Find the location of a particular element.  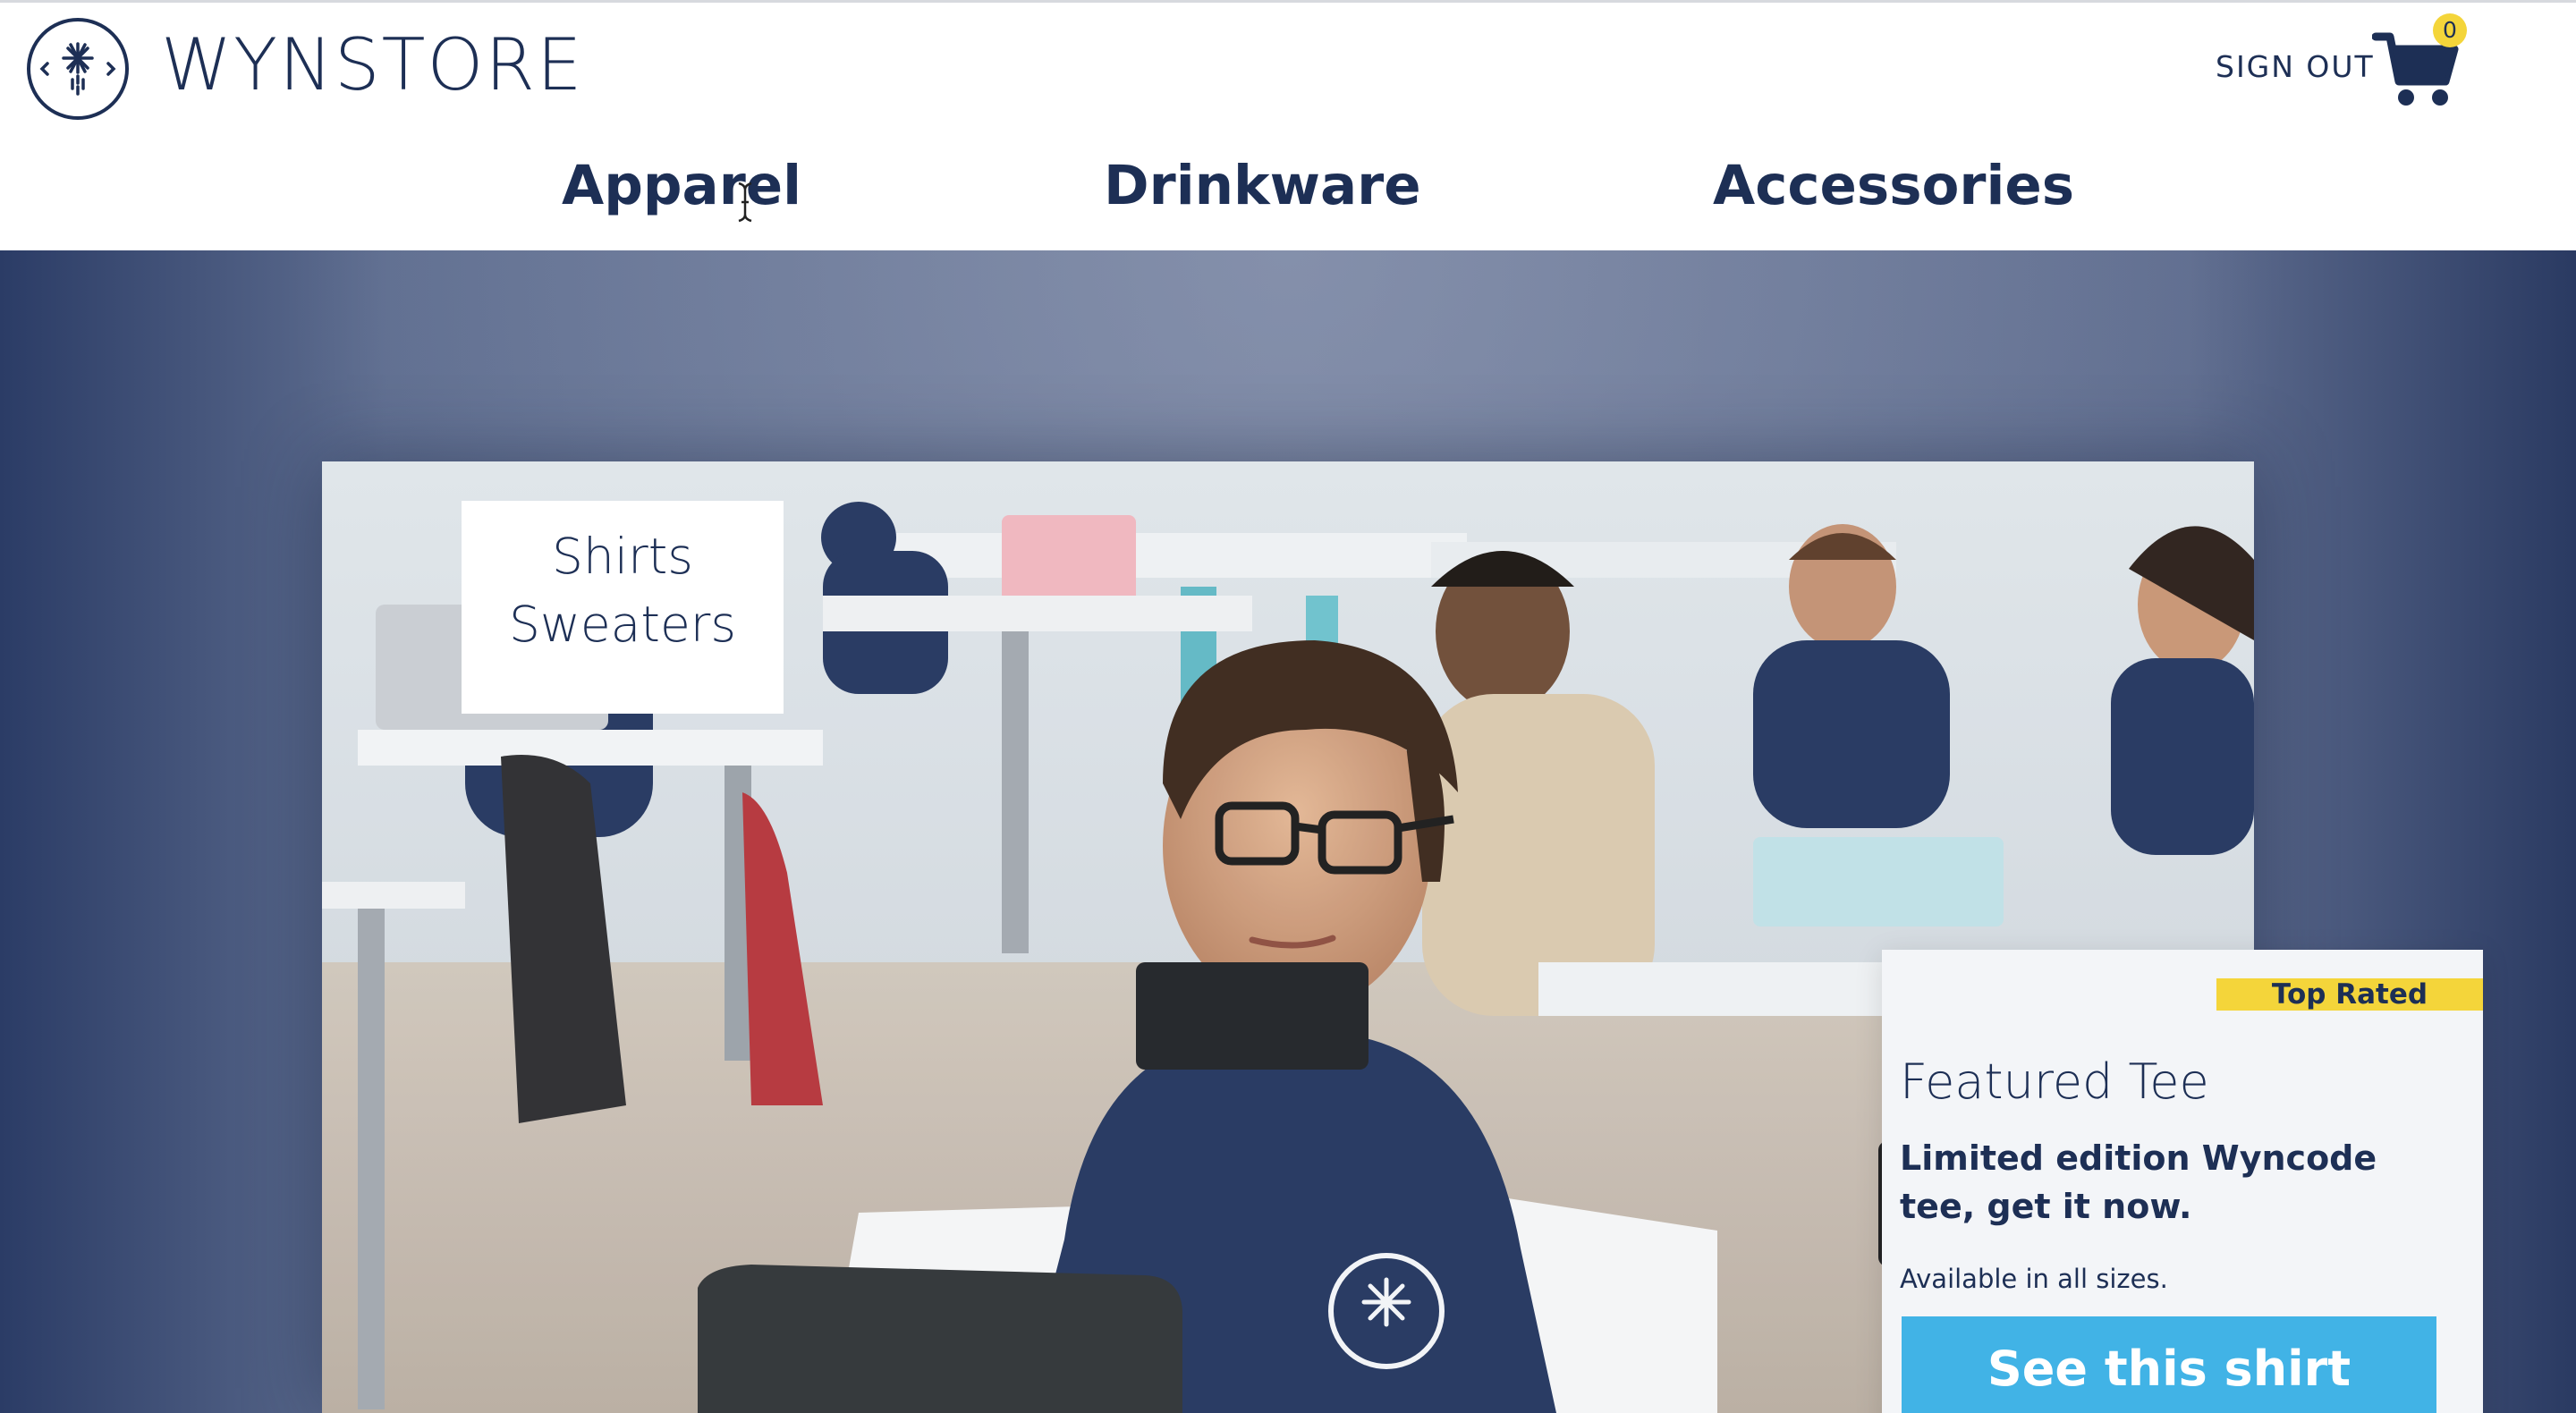

brand-name: WYNSTORE is located at coordinates (372, 65).